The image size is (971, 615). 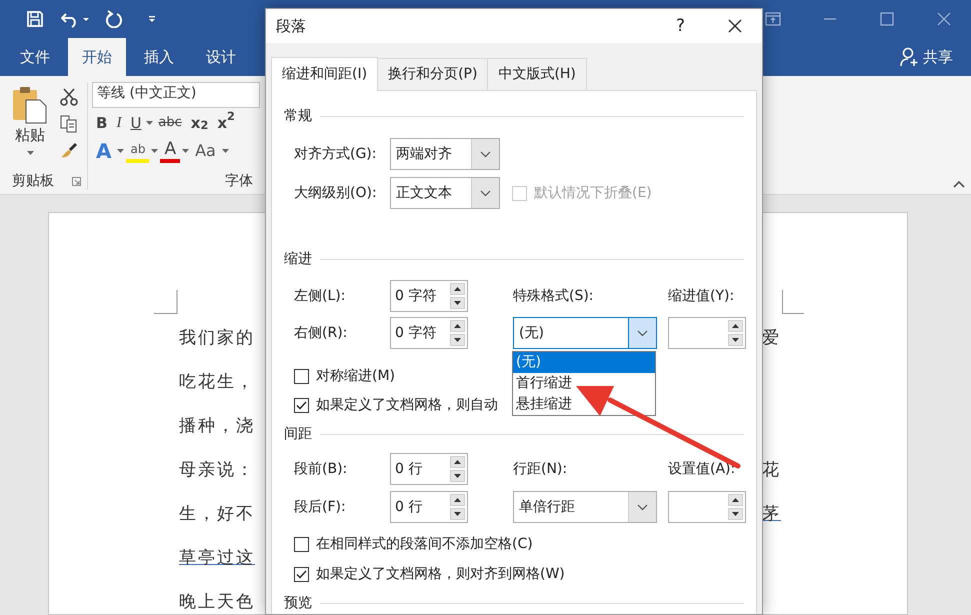 I want to click on font-style-button: ab, so click(x=138, y=151).